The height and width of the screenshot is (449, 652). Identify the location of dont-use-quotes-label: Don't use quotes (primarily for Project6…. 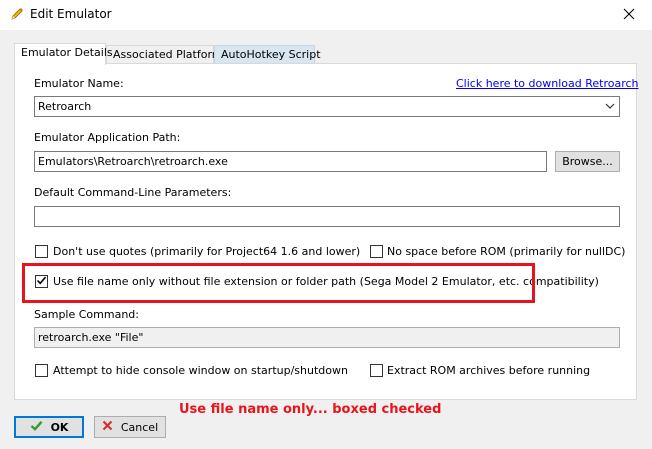
(207, 251).